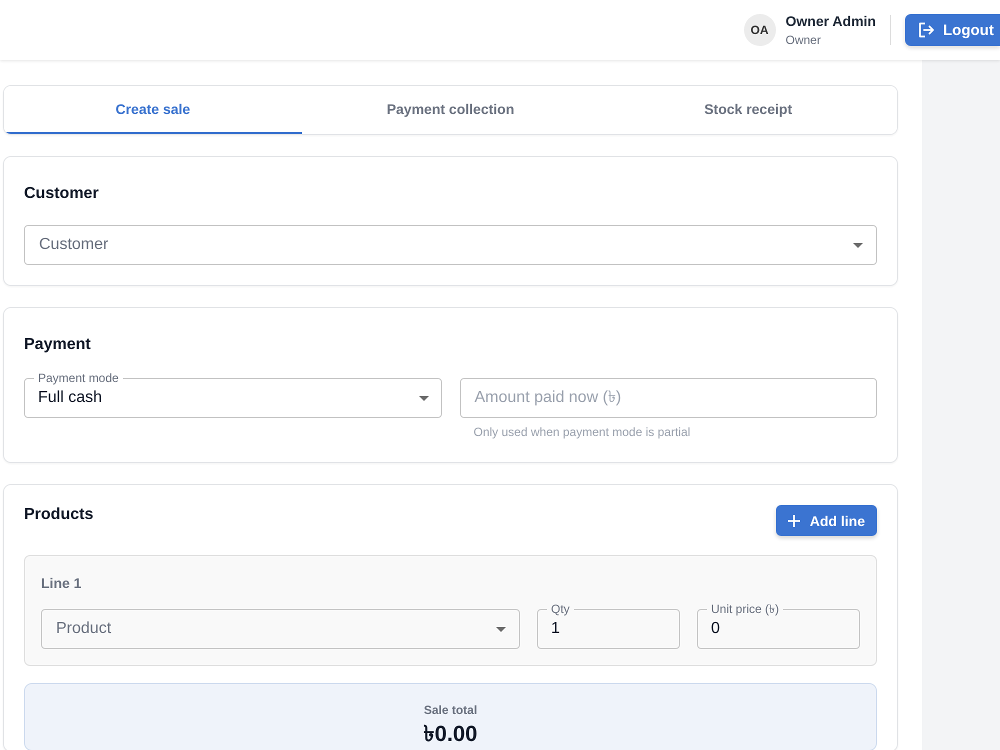 The height and width of the screenshot is (750, 1000). Describe the element at coordinates (952, 30) in the screenshot. I see `logout-button: Logout` at that location.